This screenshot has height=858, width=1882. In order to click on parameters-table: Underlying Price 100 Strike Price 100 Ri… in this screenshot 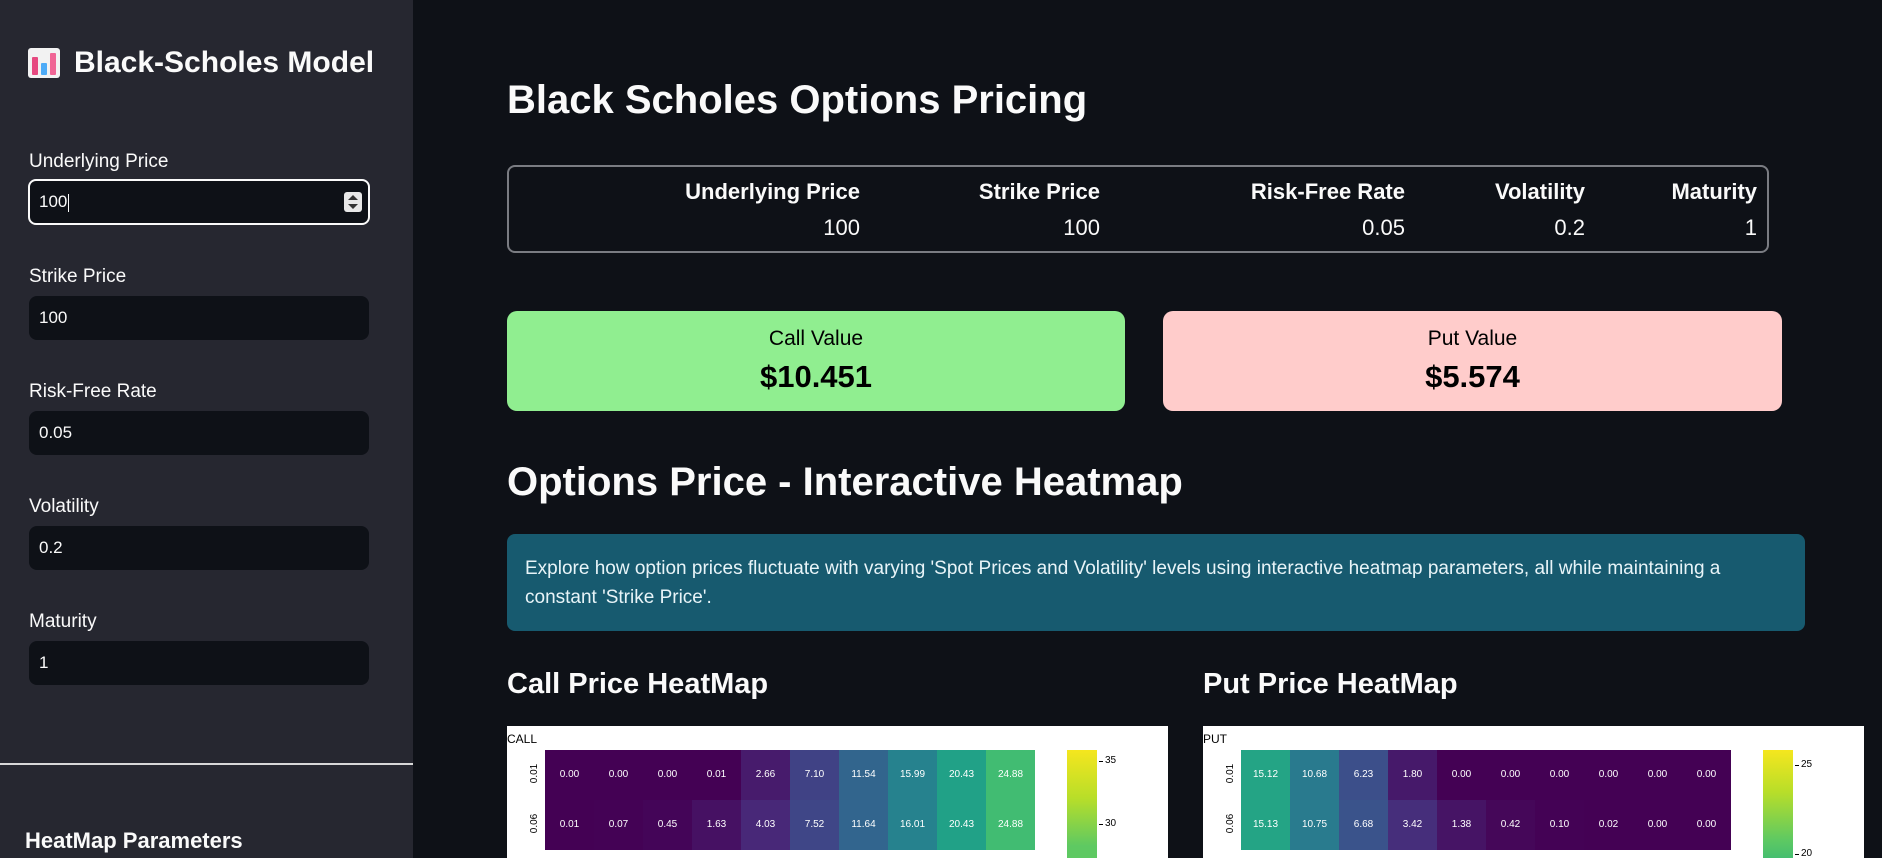, I will do `click(1138, 209)`.